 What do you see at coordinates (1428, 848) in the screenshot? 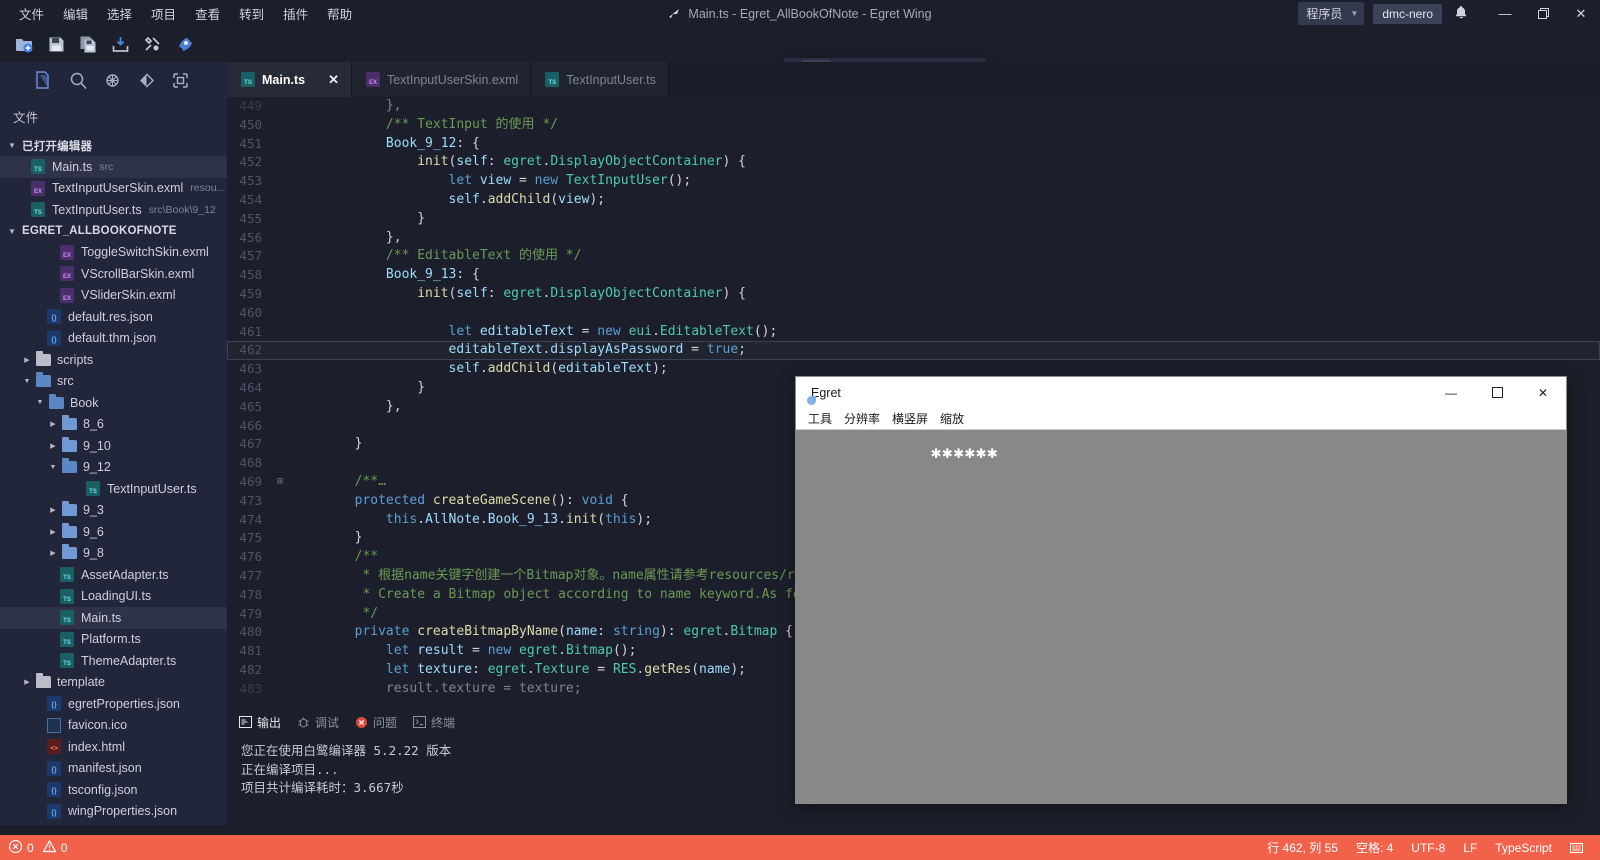
I see `encoding-setting: UTF-8` at bounding box center [1428, 848].